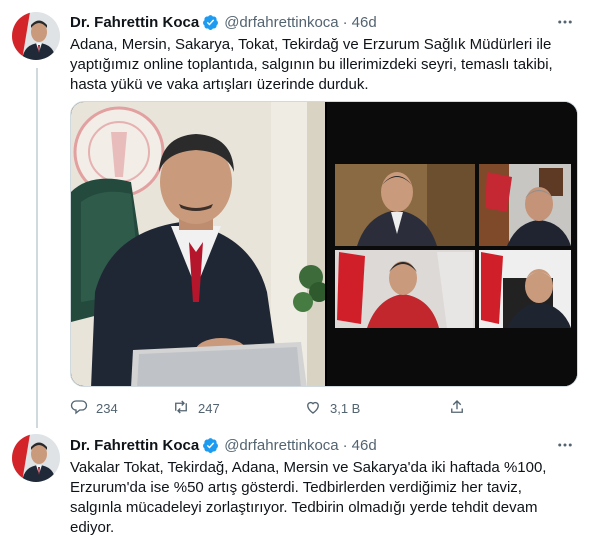  I want to click on retweet-count: 247, so click(209, 408).